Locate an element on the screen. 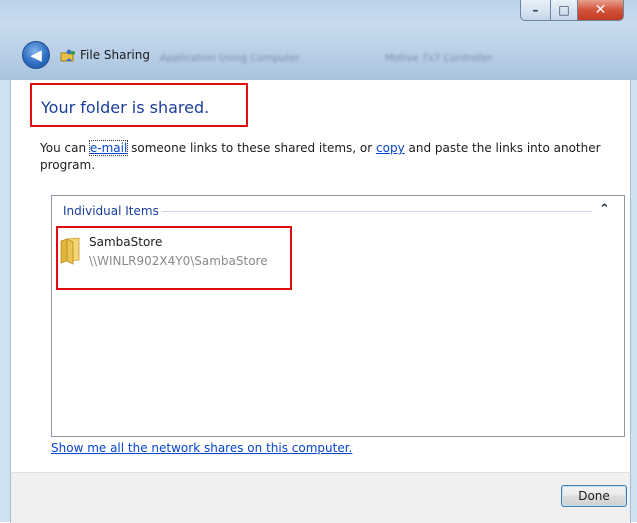 The width and height of the screenshot is (637, 523). collapse-chevron-icon: ⌃ is located at coordinates (604, 209).